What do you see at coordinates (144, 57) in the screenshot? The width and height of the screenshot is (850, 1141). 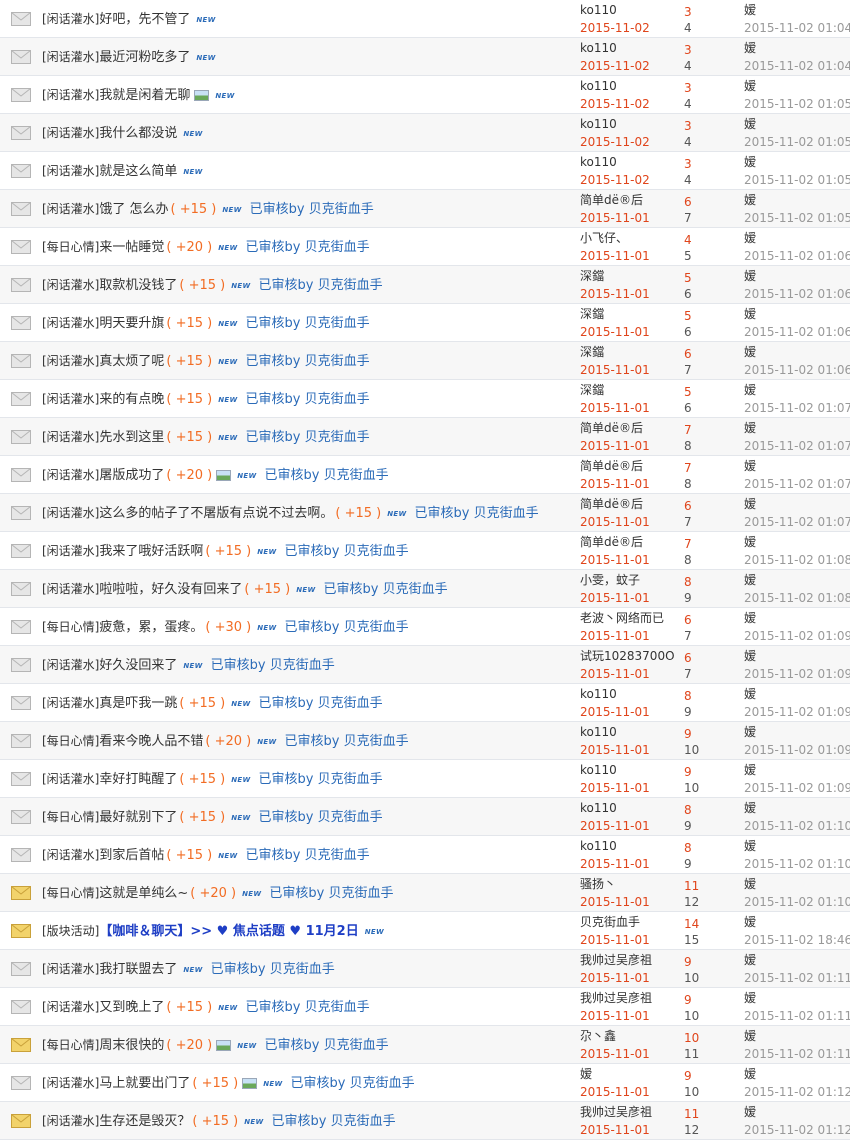 I see `thread-subject-link: 最近河粉吃多了` at bounding box center [144, 57].